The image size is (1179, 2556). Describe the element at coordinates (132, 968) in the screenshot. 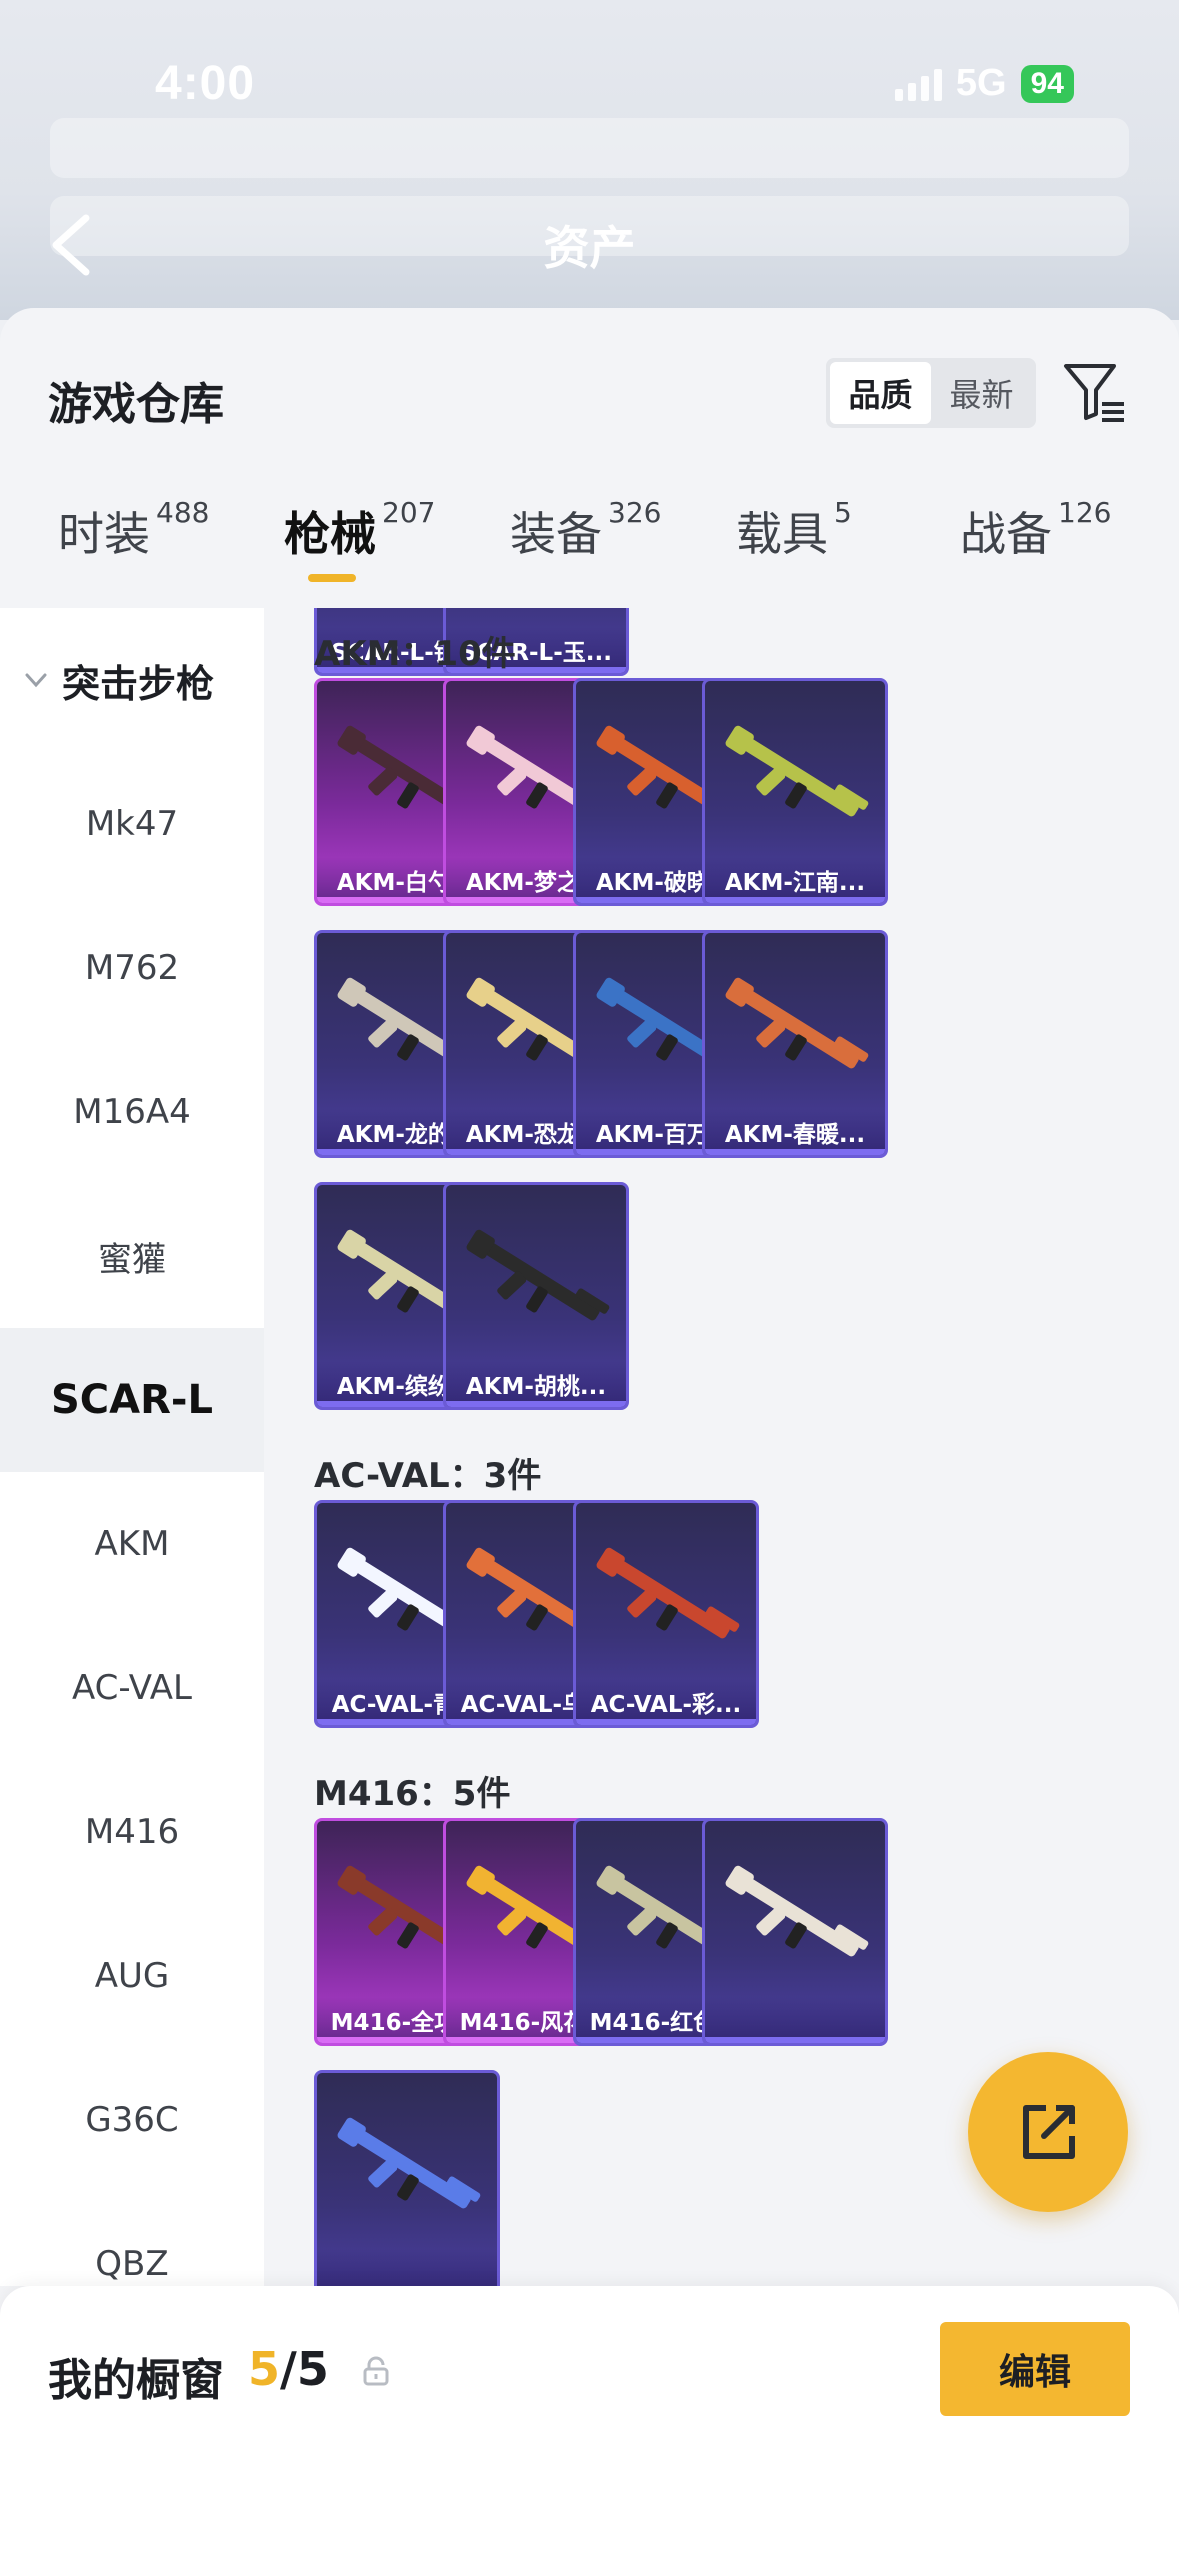

I see `sidebar-item-m762: M762` at that location.